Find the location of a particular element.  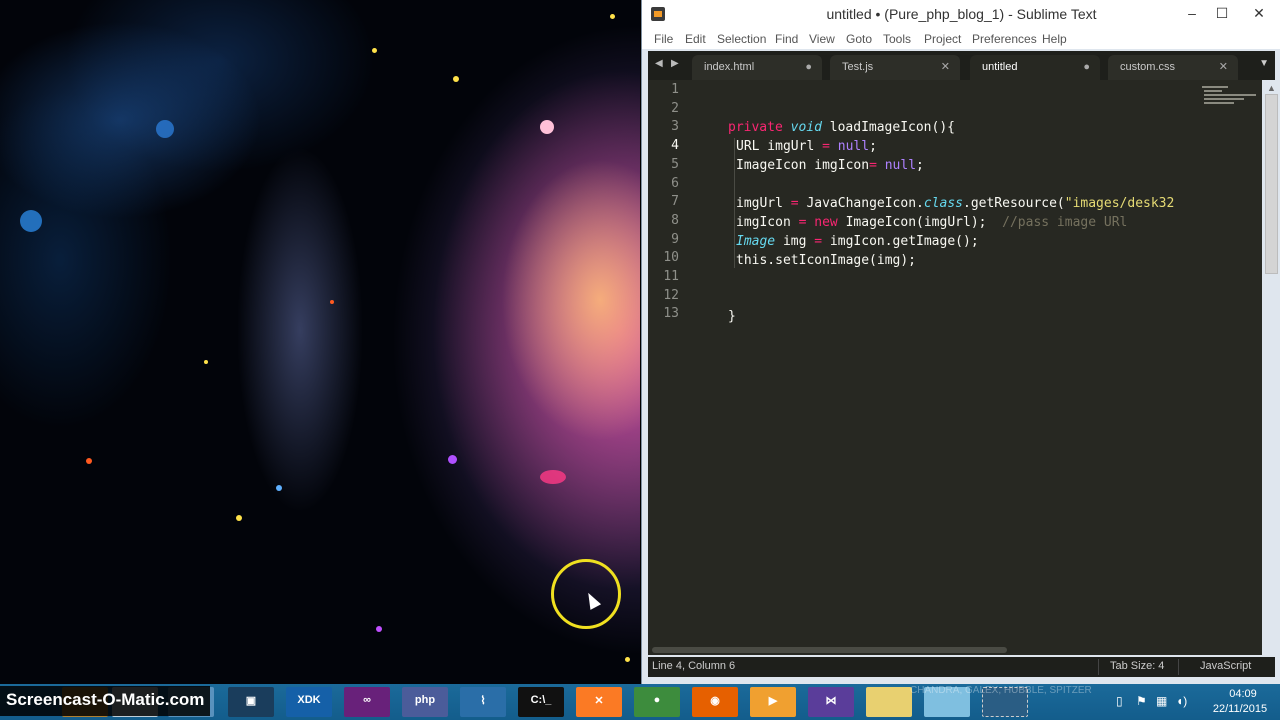

tab-size-selector: Tab Size: 4 is located at coordinates (1137, 666).